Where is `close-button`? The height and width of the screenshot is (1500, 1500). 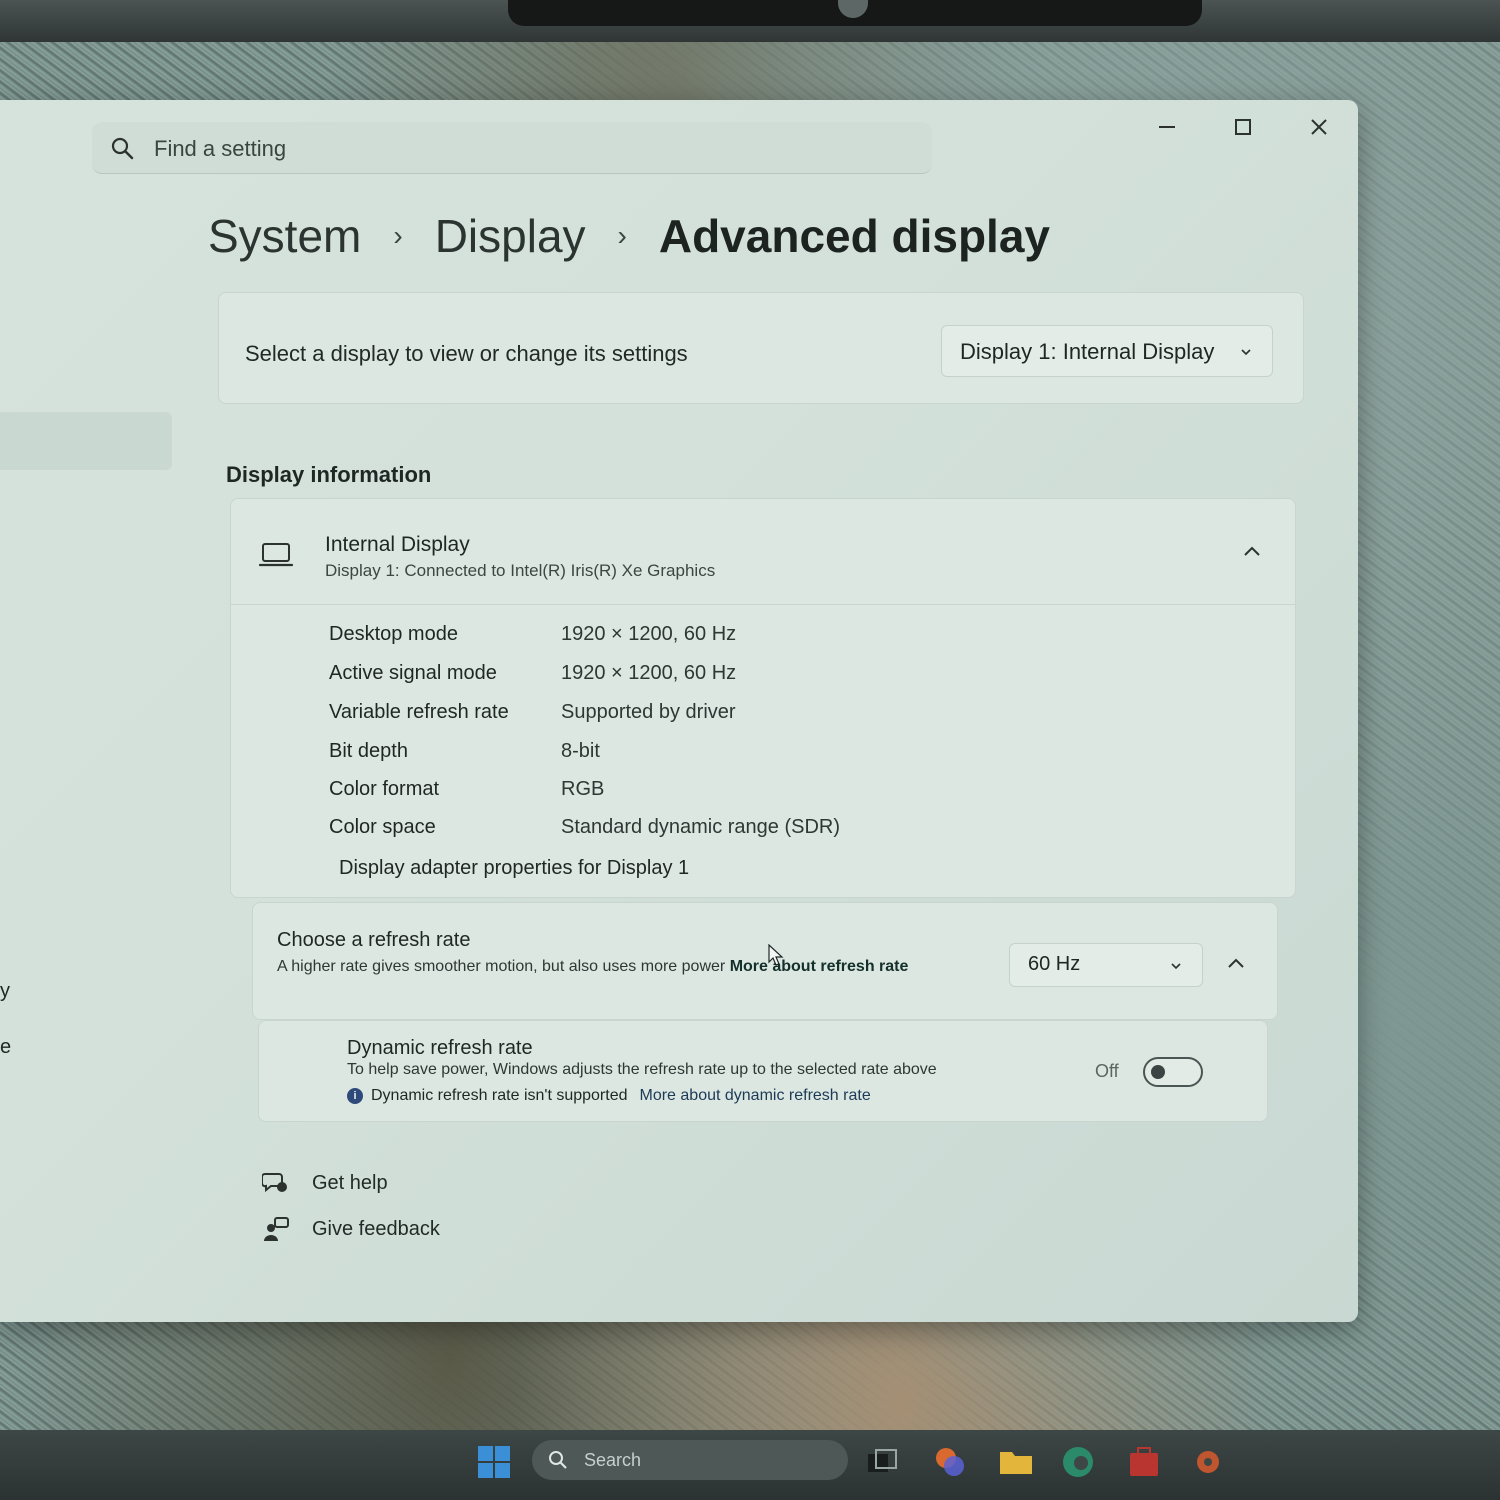 close-button is located at coordinates (1319, 127).